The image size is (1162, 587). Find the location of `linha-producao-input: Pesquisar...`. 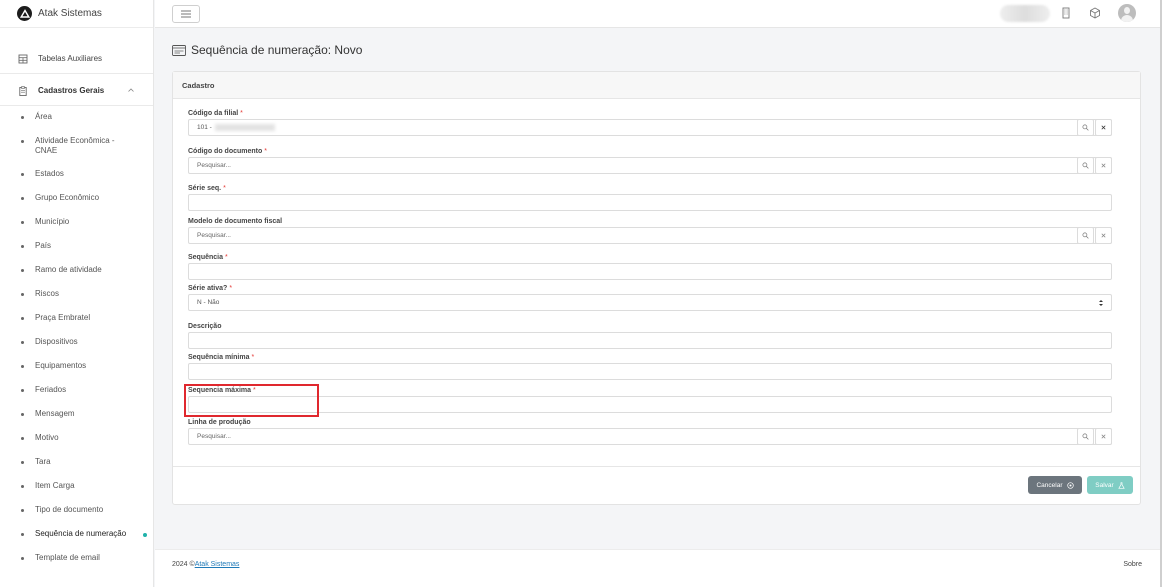

linha-producao-input: Pesquisar... is located at coordinates (650, 436).